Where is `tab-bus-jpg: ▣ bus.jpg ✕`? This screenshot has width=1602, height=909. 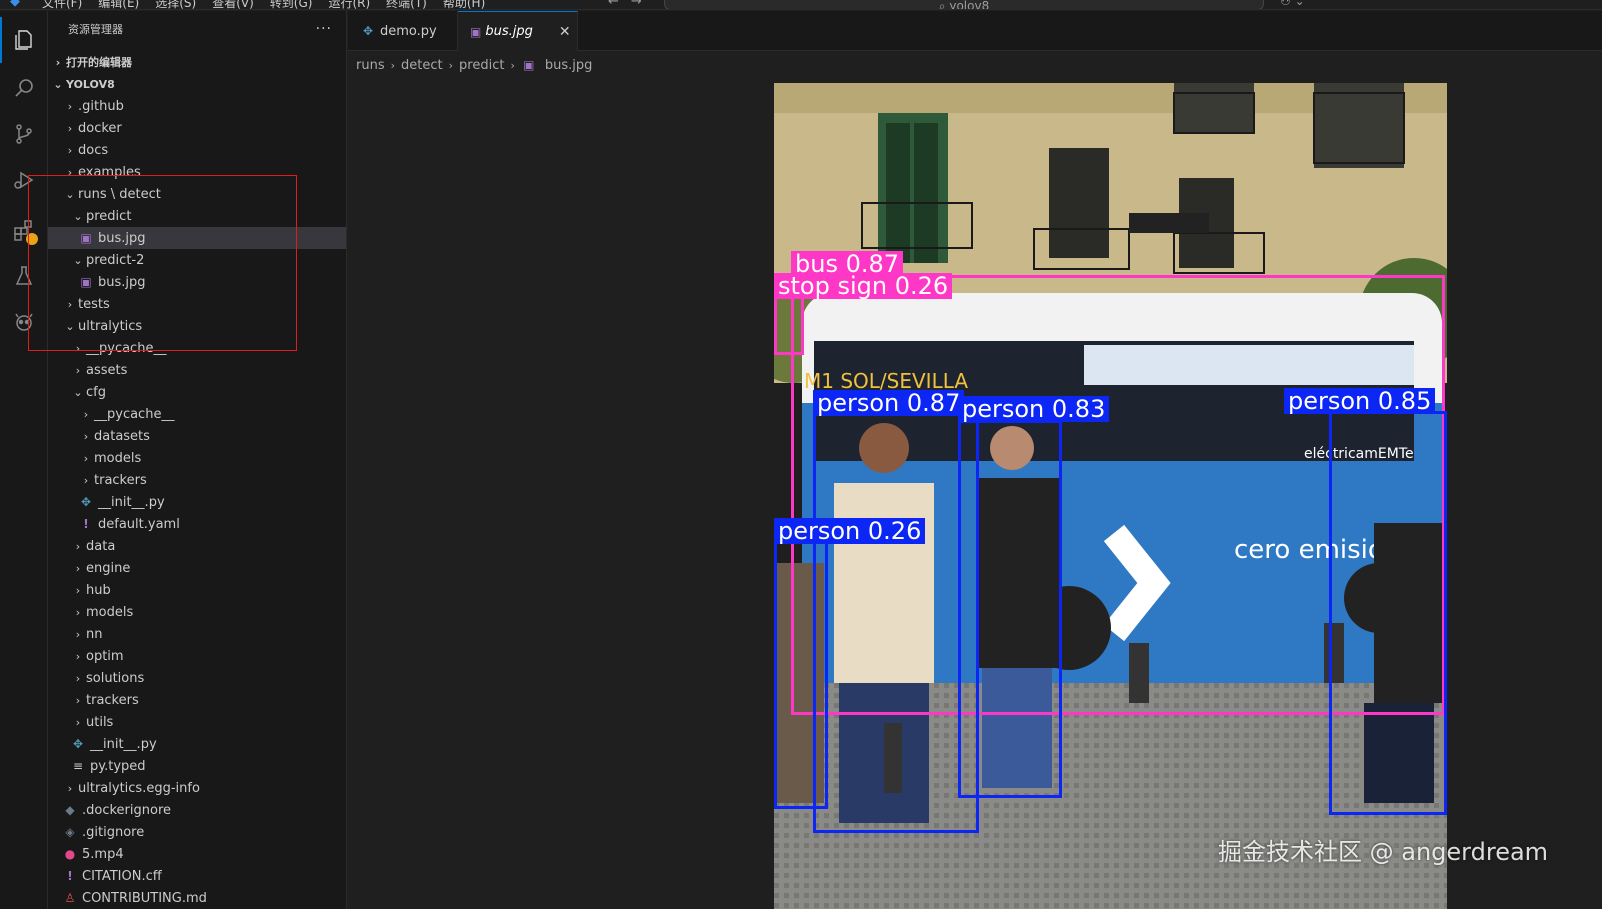
tab-bus-jpg: ▣ bus.jpg ✕ is located at coordinates (518, 31).